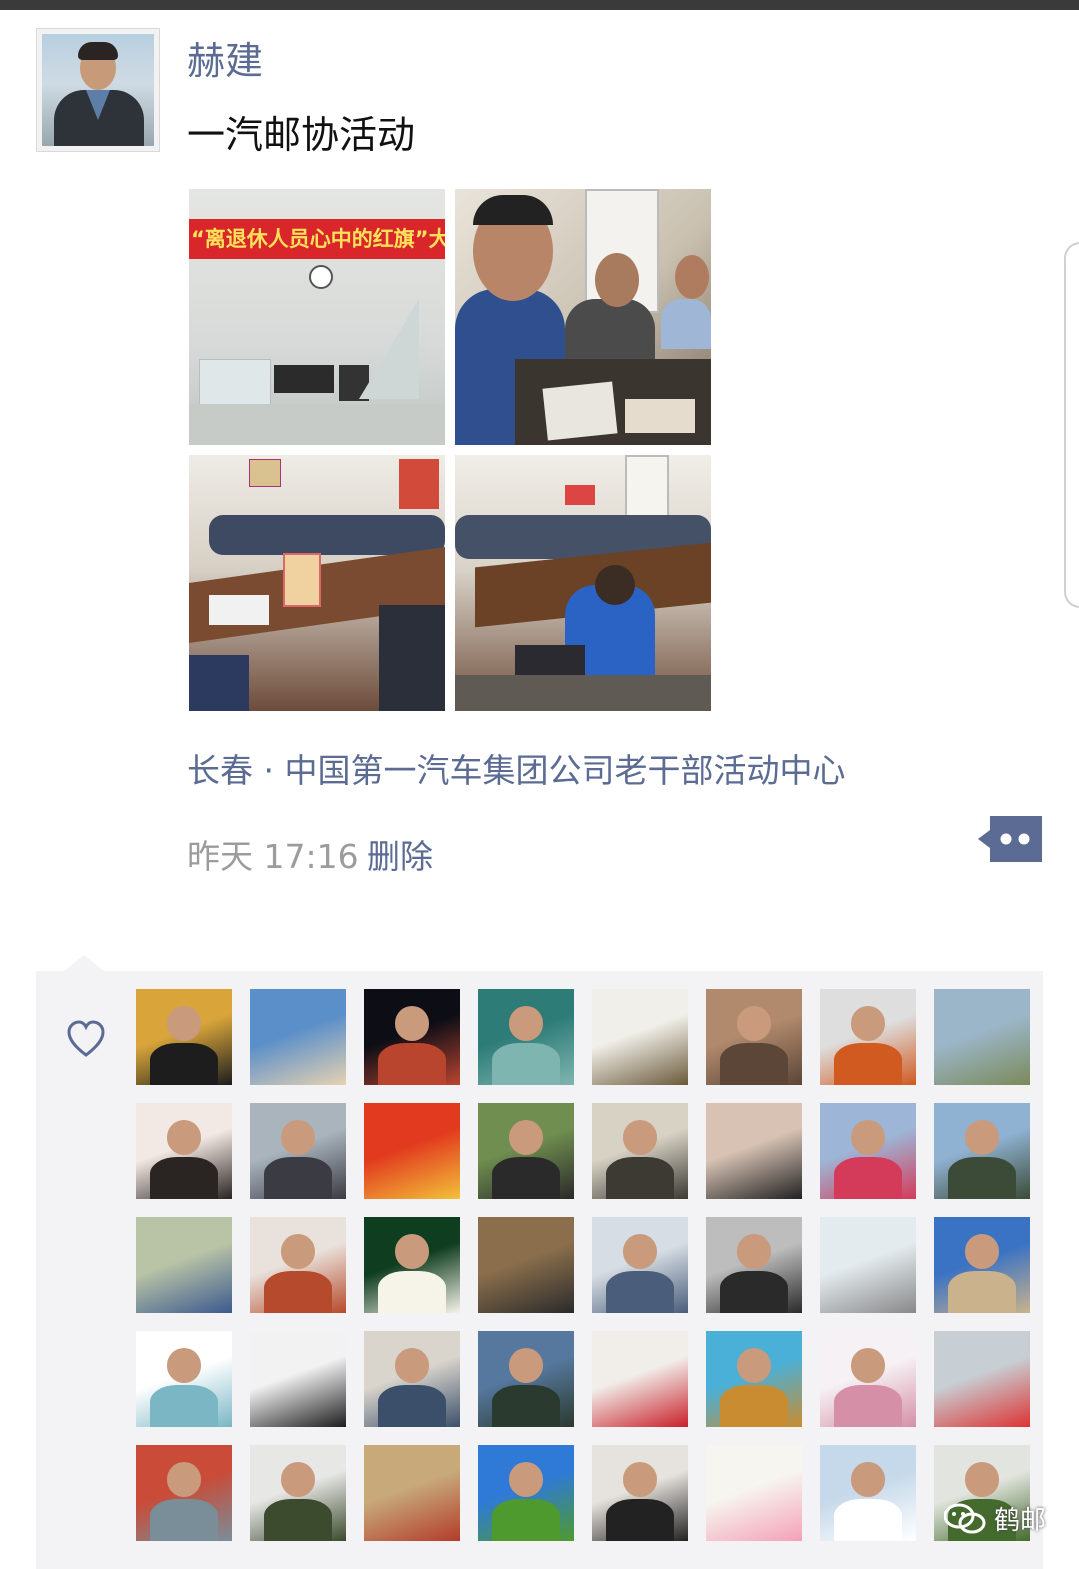 This screenshot has width=1079, height=1569. What do you see at coordinates (317, 239) in the screenshot?
I see `photo-banner: “离退休人员心中的红旗”大` at bounding box center [317, 239].